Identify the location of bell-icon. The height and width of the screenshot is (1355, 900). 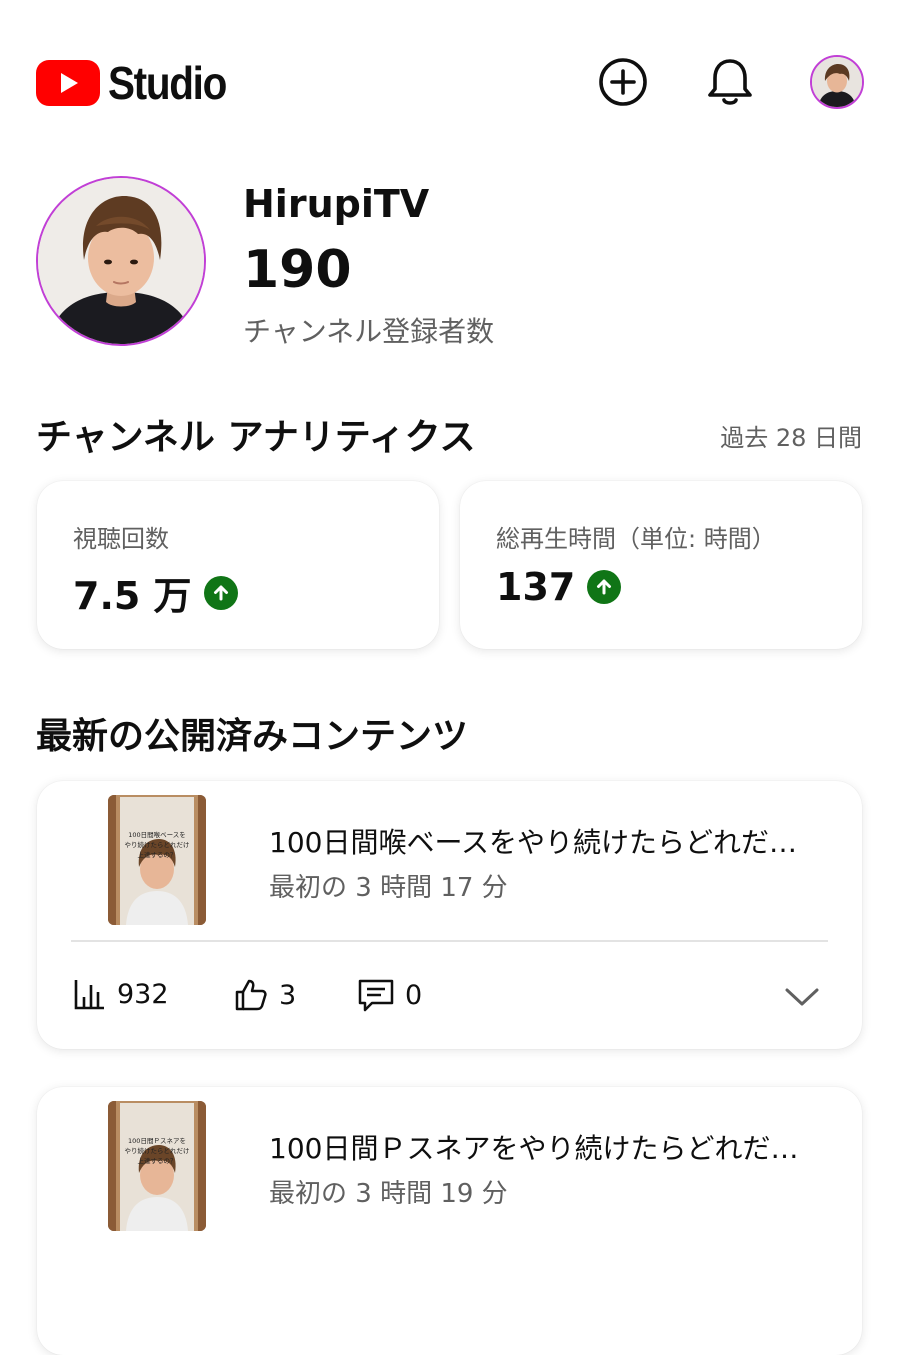
(730, 82).